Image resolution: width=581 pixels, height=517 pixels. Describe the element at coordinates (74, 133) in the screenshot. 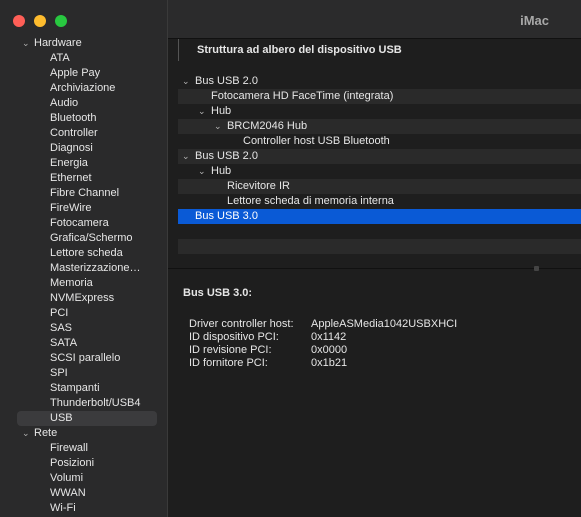

I see `sidebar-item-label: Controller` at that location.